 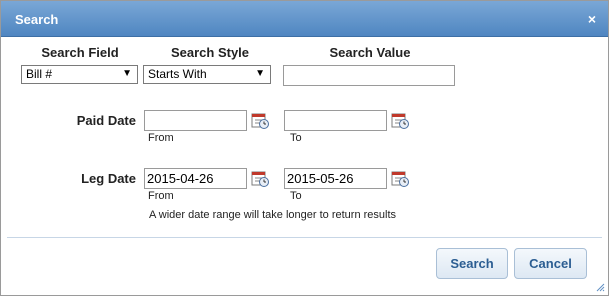 I want to click on cancel-button: Cancel, so click(x=550, y=263).